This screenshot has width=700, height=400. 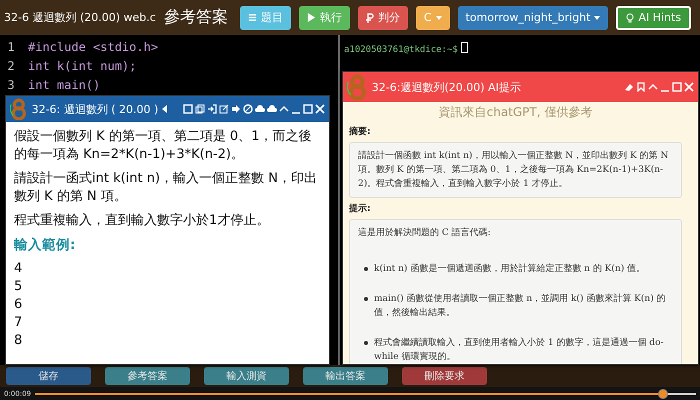 What do you see at coordinates (383, 18) in the screenshot?
I see `toolbar-button: 判分` at bounding box center [383, 18].